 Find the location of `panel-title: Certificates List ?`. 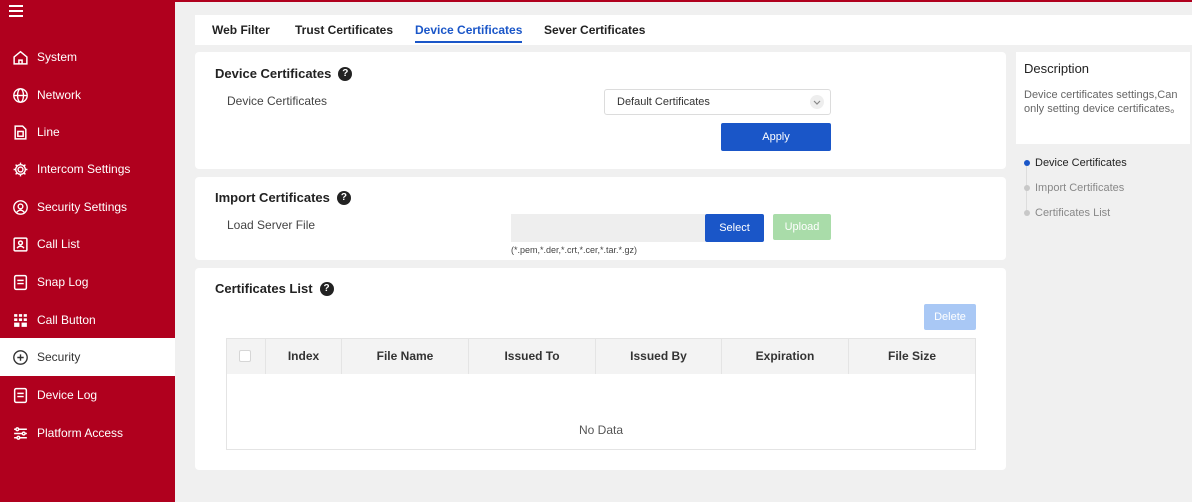

panel-title: Certificates List ? is located at coordinates (274, 288).